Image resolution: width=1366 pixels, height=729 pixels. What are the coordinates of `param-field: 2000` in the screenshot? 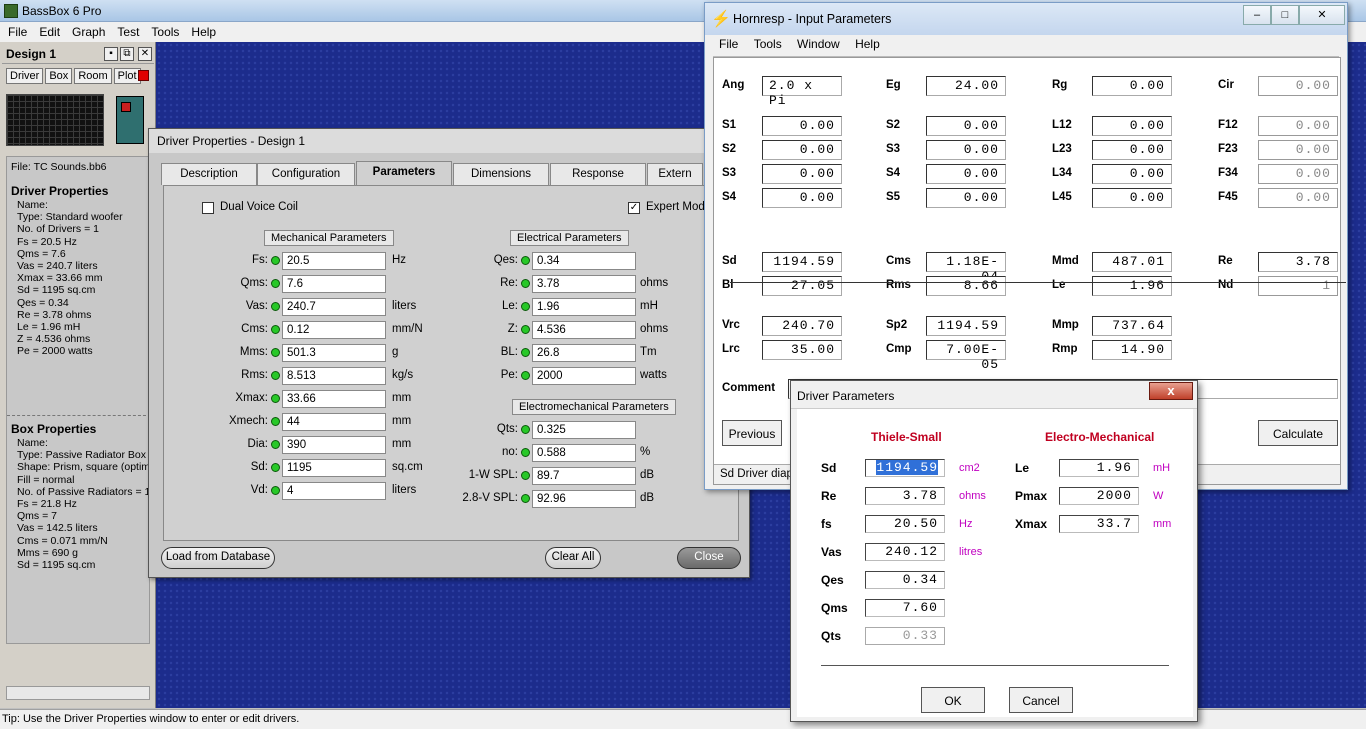 It's located at (584, 376).